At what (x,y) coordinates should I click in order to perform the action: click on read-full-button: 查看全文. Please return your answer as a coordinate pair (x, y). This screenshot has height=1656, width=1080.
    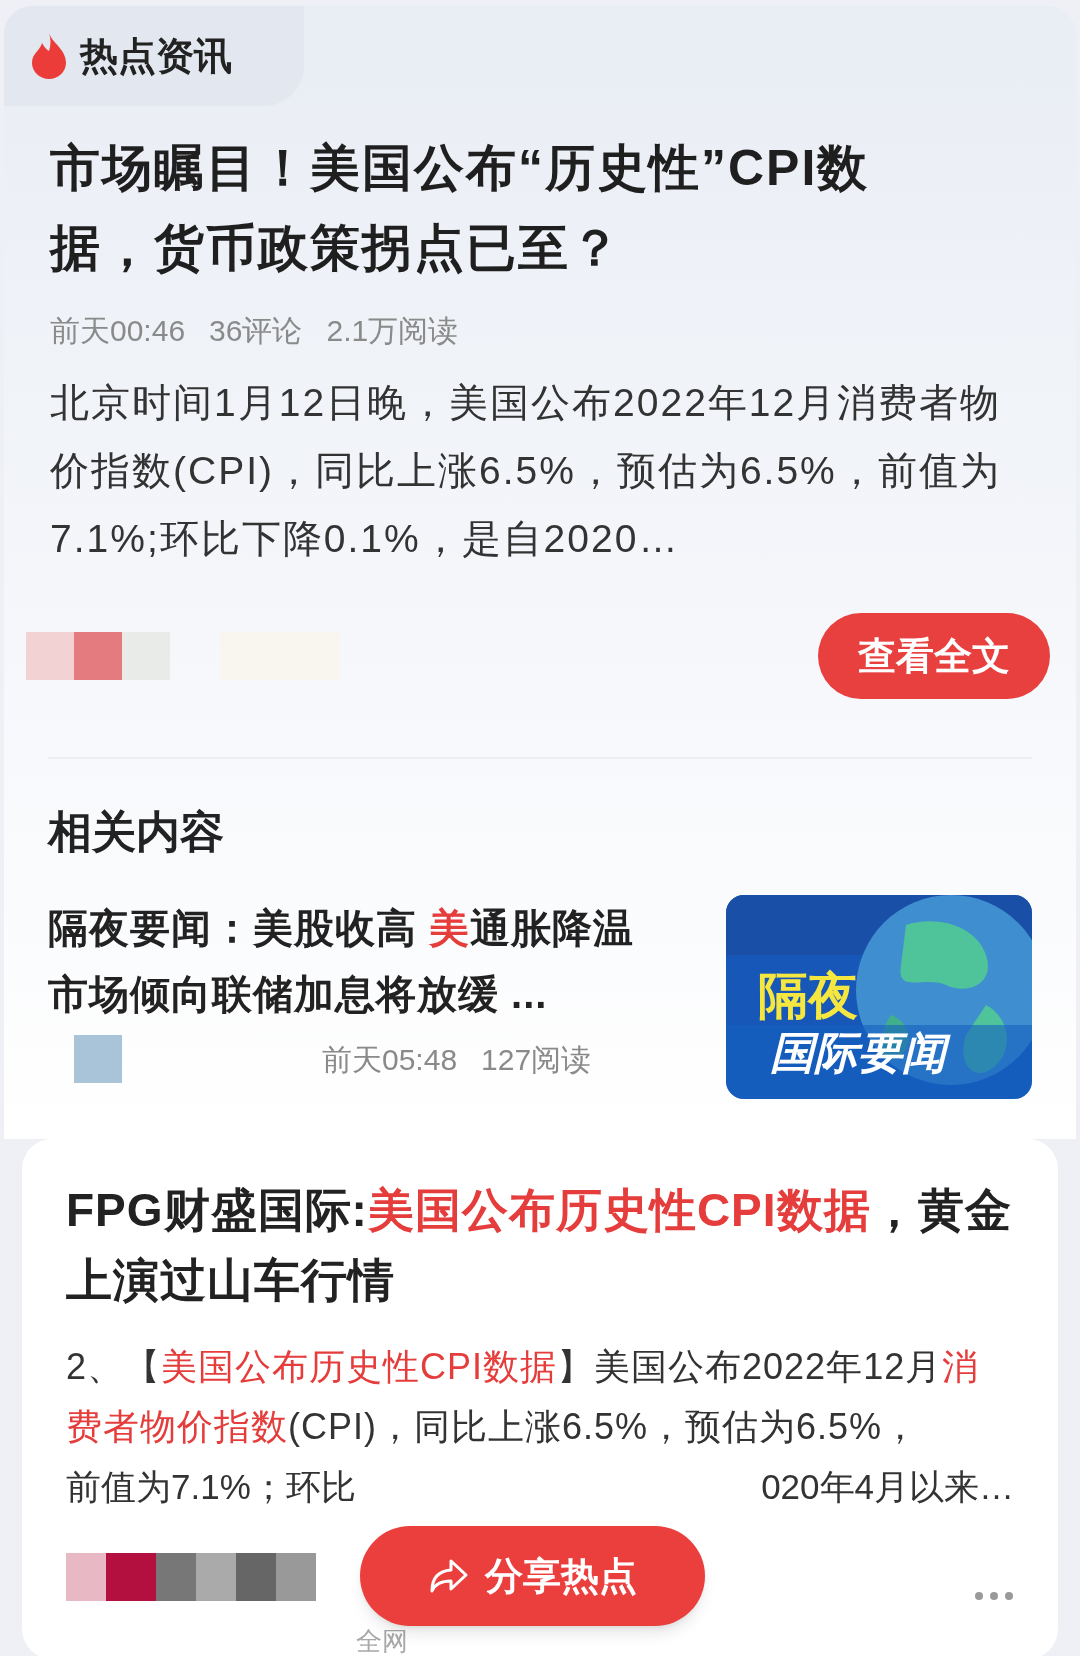
    Looking at the image, I should click on (934, 656).